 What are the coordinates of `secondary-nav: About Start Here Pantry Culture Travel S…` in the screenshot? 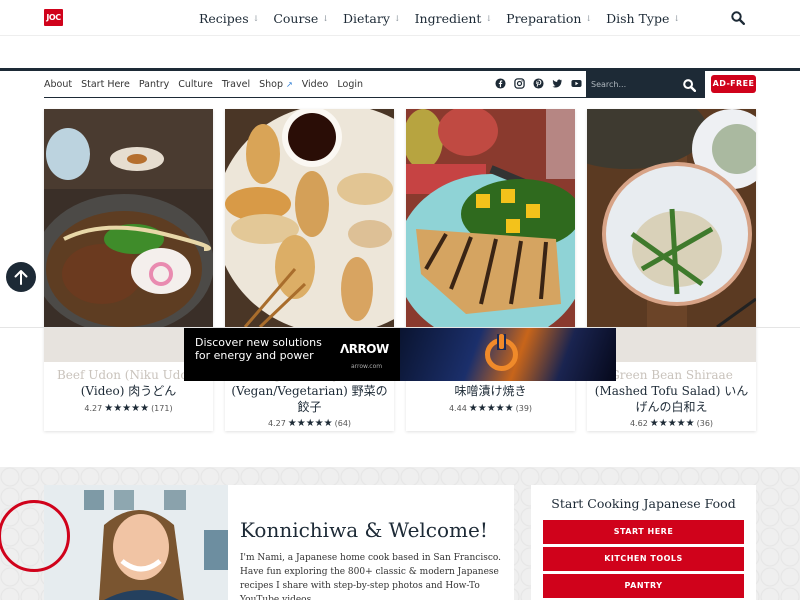 It's located at (203, 84).